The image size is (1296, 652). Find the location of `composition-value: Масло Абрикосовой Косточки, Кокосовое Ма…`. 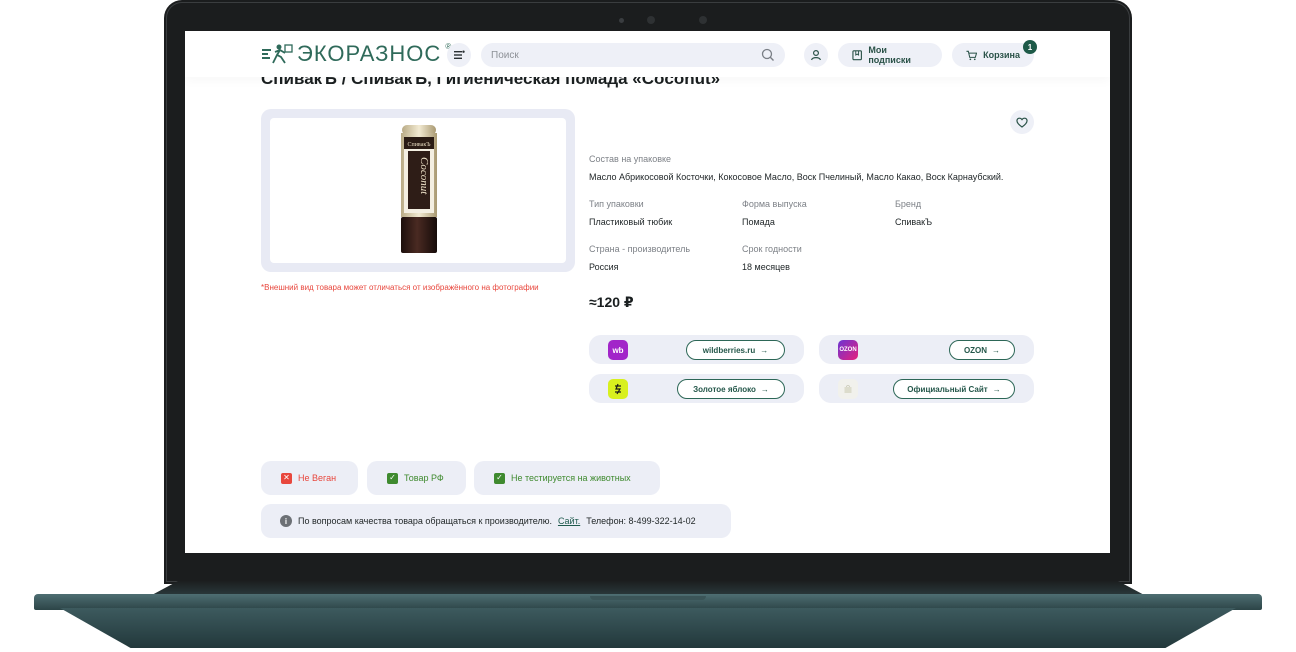

composition-value: Масло Абрикосовой Косточки, Кокосовое Ма… is located at coordinates (796, 177).